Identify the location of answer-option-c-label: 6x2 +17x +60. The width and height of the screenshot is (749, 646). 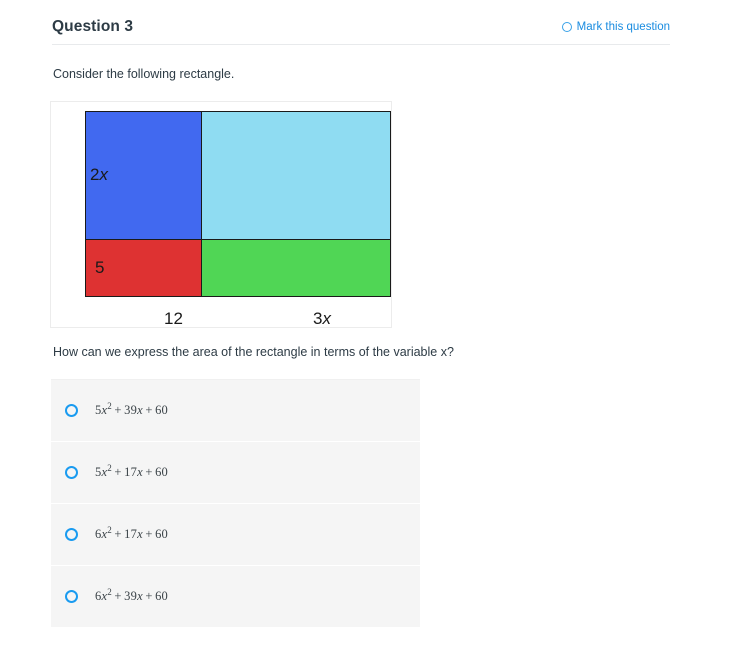
(131, 532).